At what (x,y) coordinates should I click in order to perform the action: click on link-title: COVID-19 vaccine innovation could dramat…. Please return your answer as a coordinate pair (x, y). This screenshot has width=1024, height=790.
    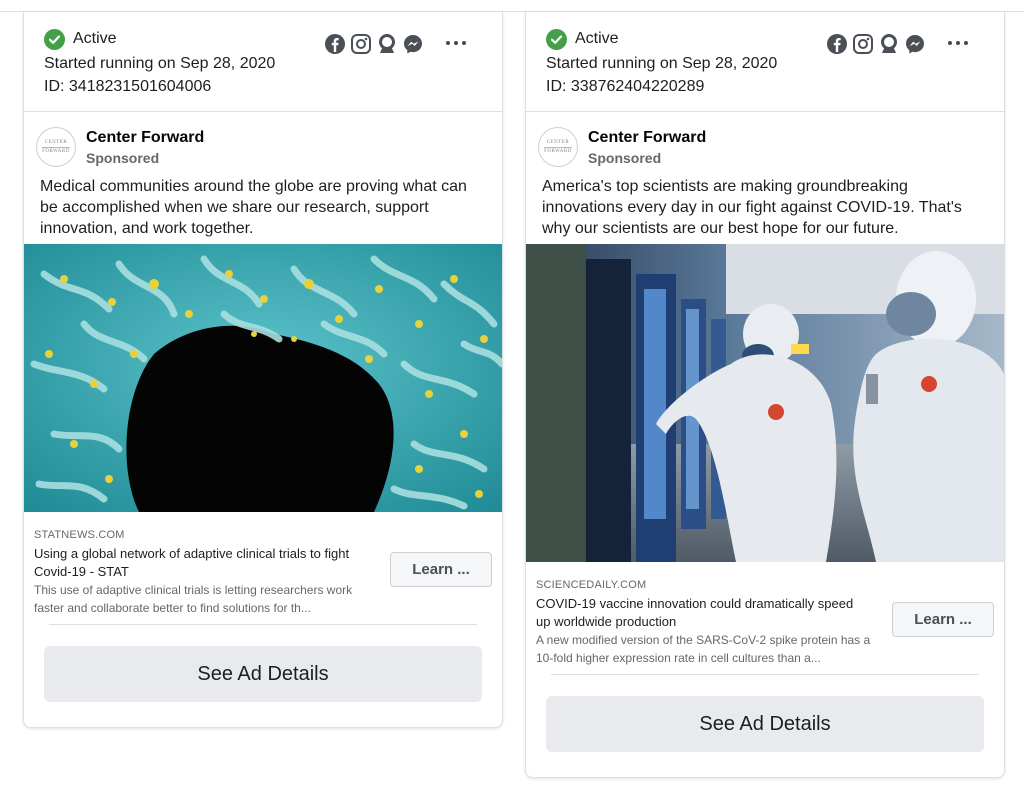
    Looking at the image, I should click on (701, 613).